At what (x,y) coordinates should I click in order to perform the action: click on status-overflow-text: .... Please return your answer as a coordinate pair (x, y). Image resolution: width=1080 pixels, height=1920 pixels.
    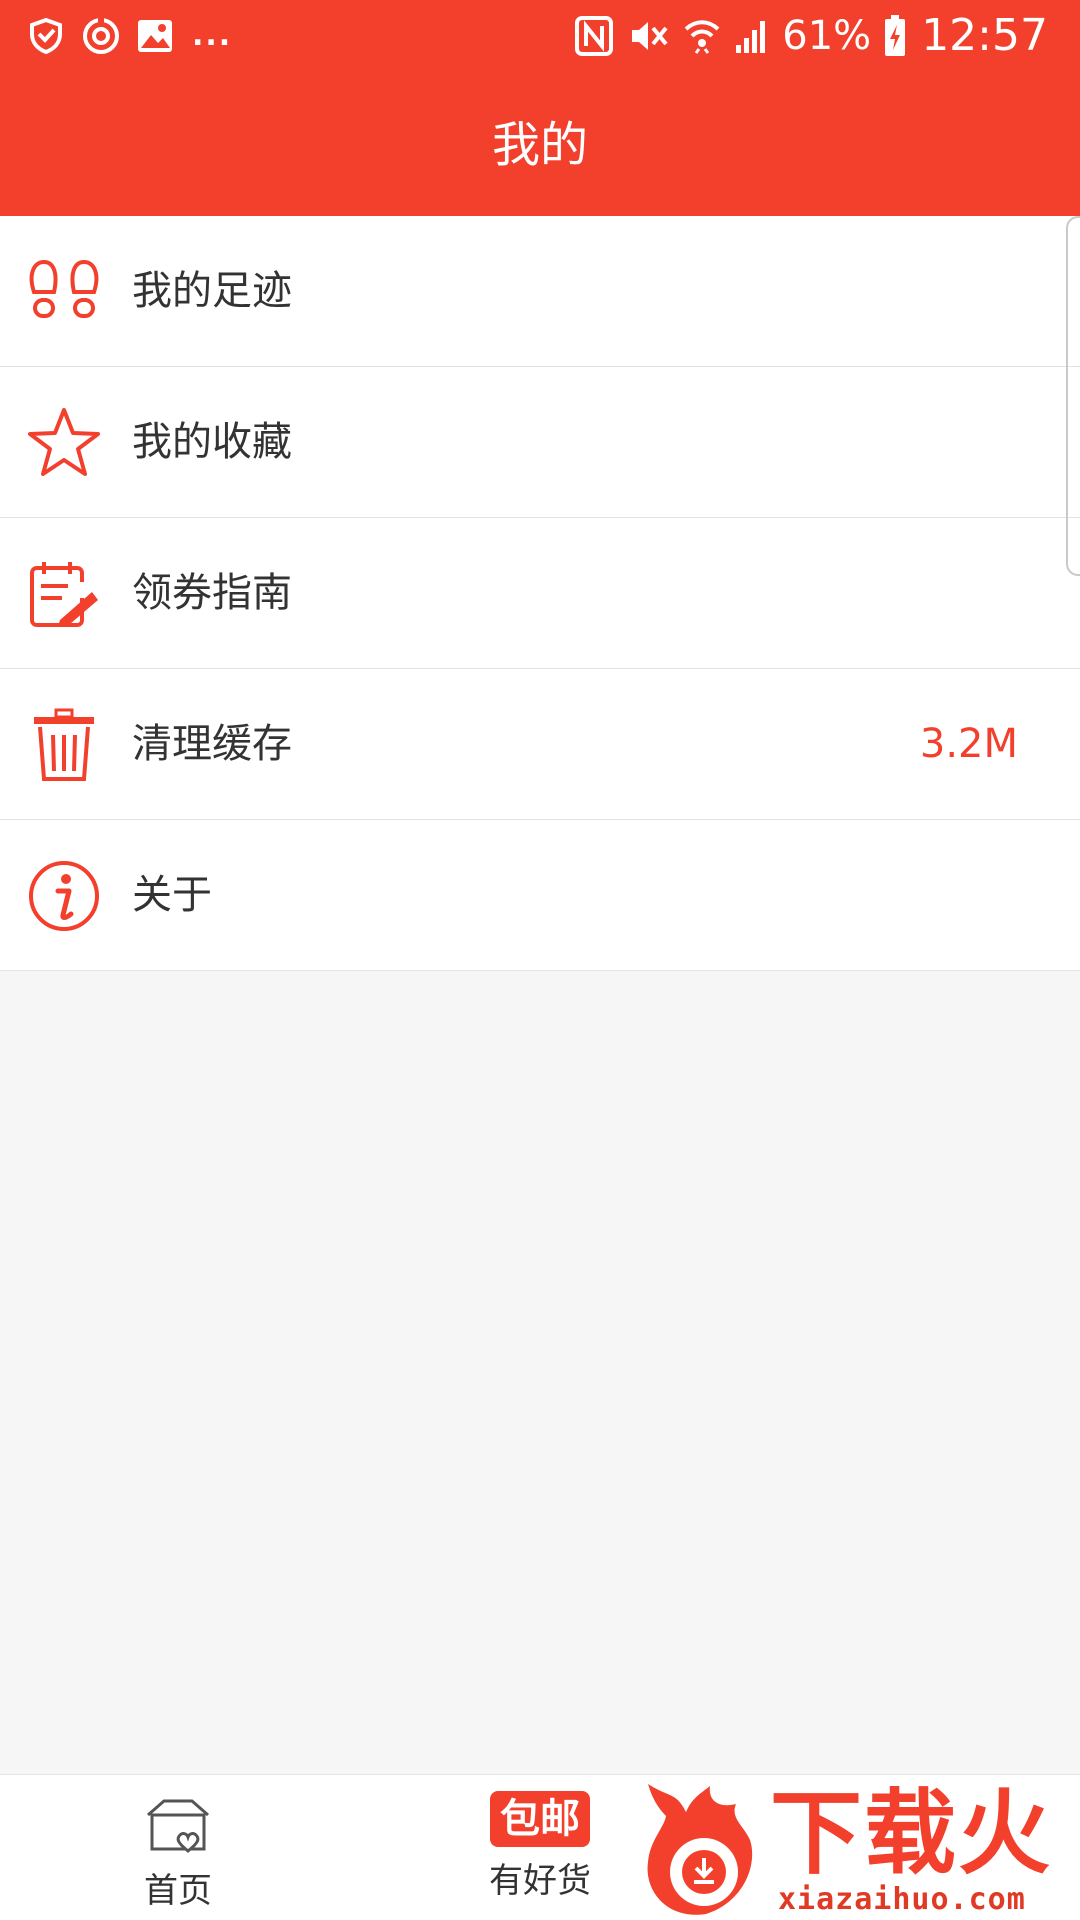
    Looking at the image, I should click on (212, 35).